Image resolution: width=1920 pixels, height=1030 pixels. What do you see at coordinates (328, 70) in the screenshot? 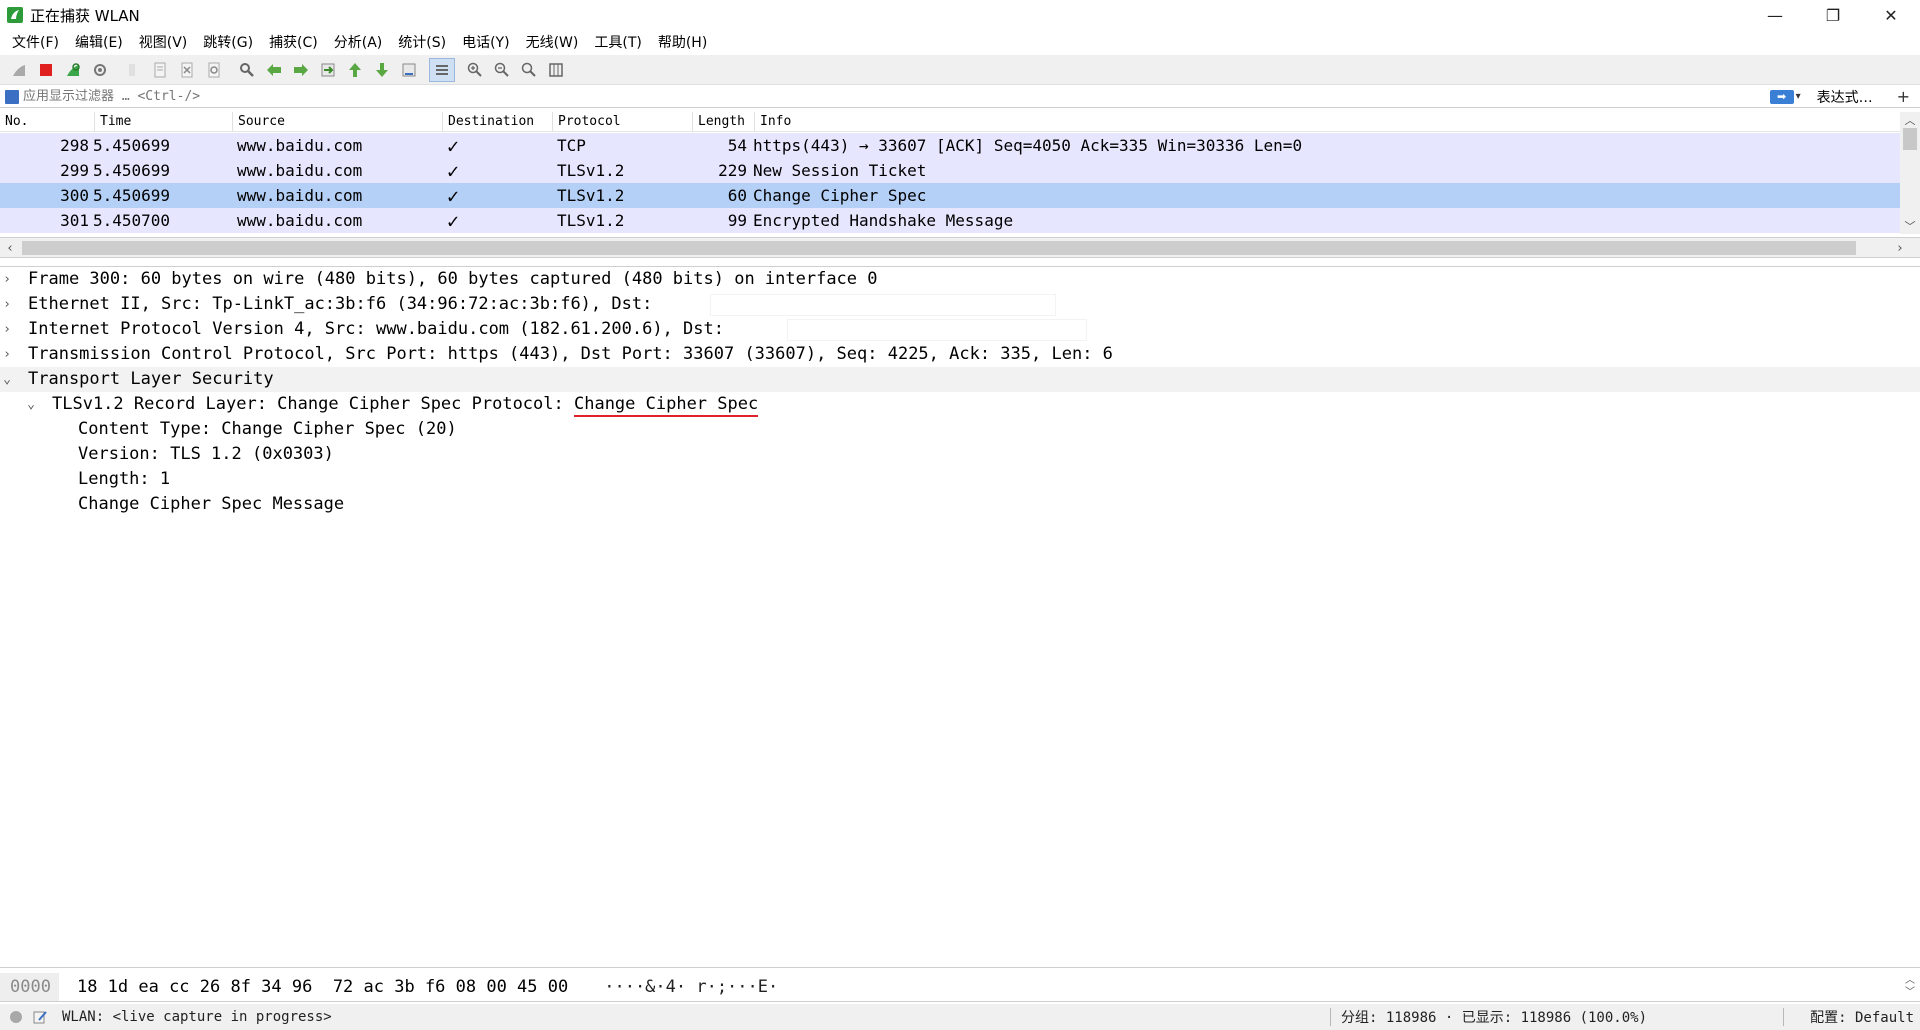
I see `go-to-packet-icon` at bounding box center [328, 70].